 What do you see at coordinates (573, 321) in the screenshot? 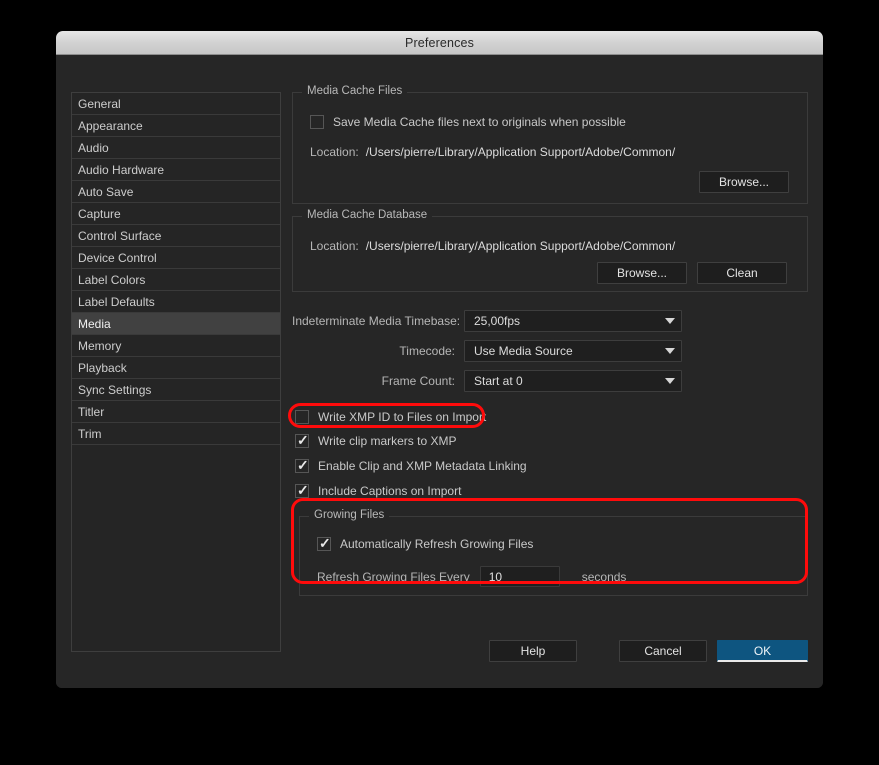
I see `indeterminate-media-timebase-select: 25,00fps` at bounding box center [573, 321].